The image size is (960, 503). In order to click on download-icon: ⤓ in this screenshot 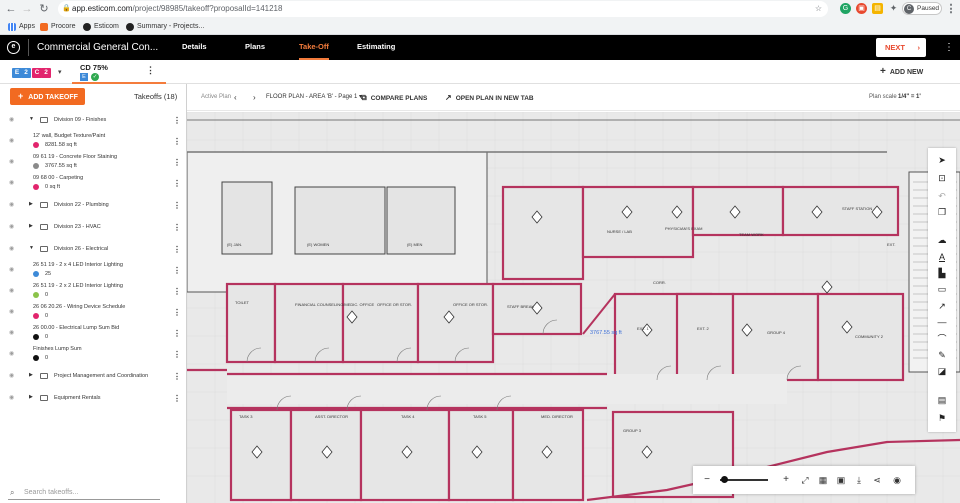, I will do `click(859, 480)`.